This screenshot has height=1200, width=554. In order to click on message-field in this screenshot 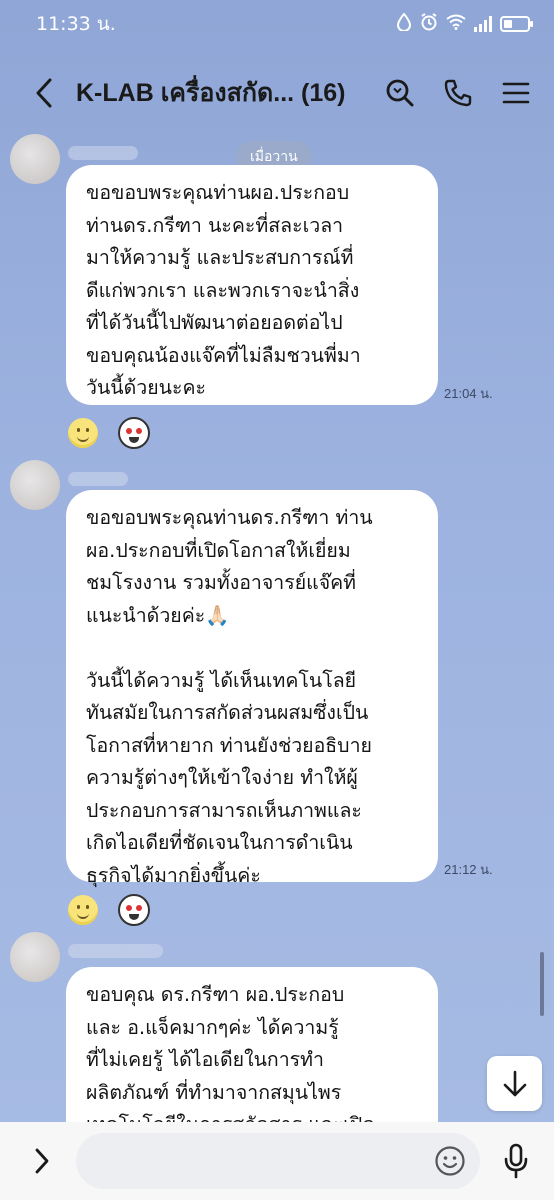, I will do `click(278, 1161)`.